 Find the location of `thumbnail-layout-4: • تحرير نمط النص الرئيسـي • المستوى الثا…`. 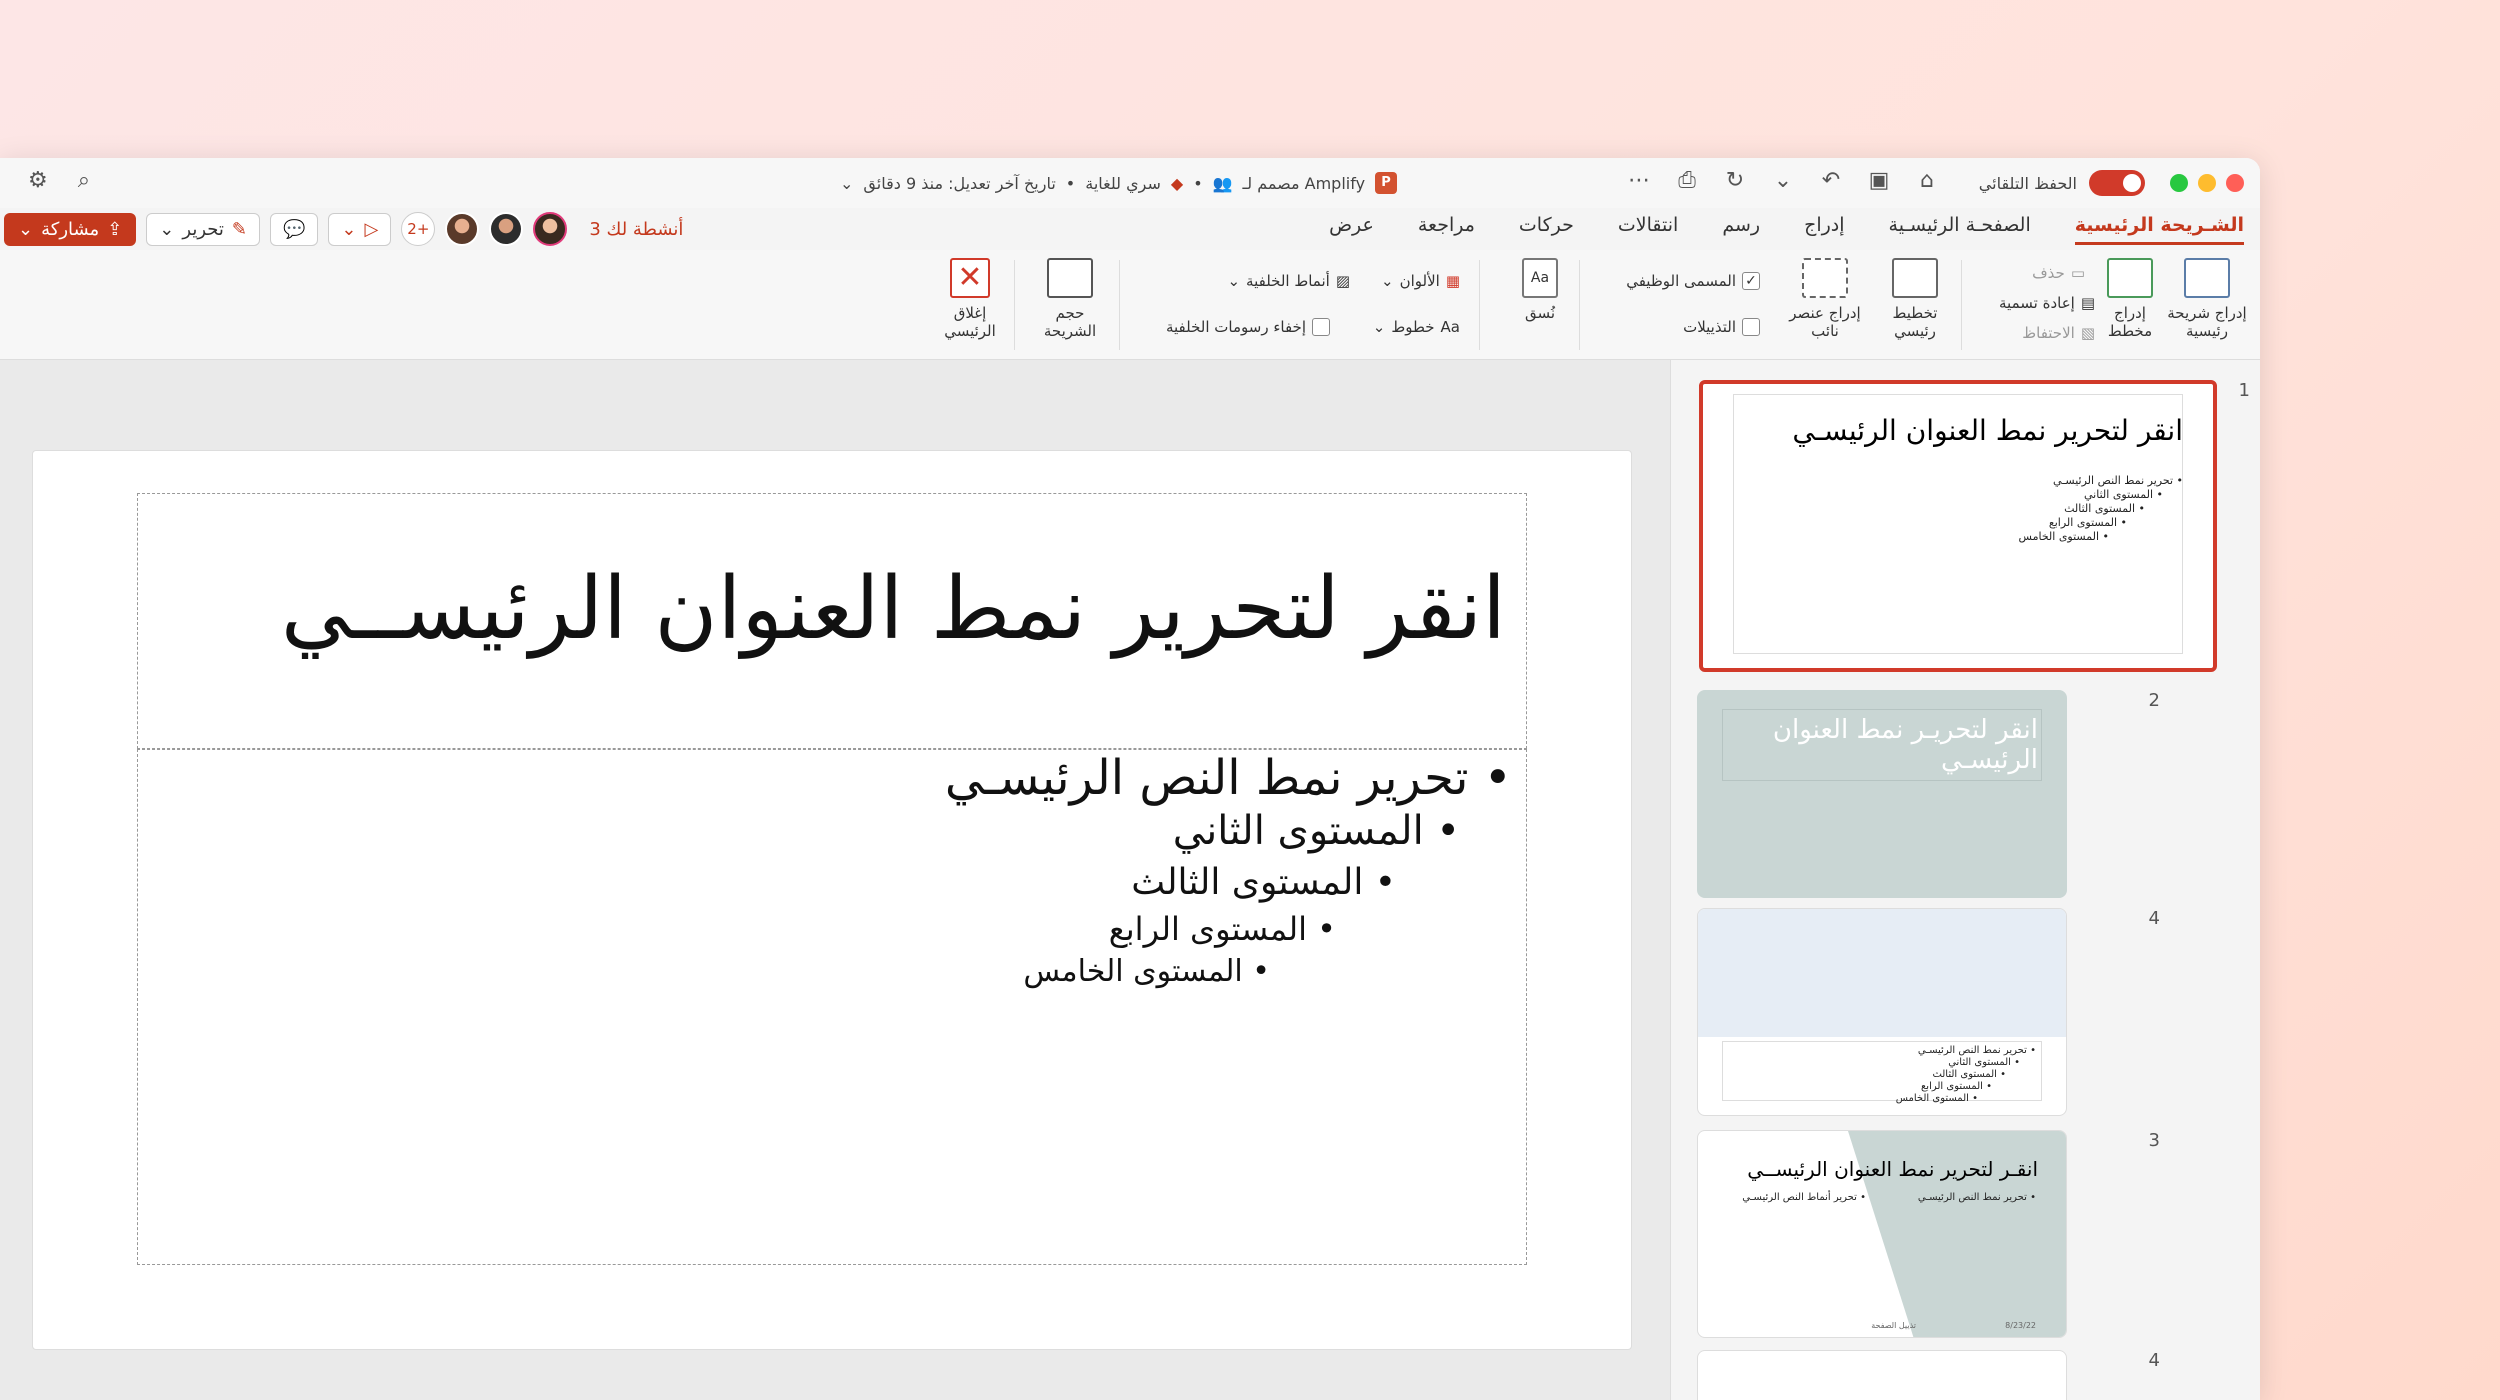

thumbnail-layout-4: • تحرير نمط النص الرئيسـي • المستوى الثا… is located at coordinates (1882, 1012).